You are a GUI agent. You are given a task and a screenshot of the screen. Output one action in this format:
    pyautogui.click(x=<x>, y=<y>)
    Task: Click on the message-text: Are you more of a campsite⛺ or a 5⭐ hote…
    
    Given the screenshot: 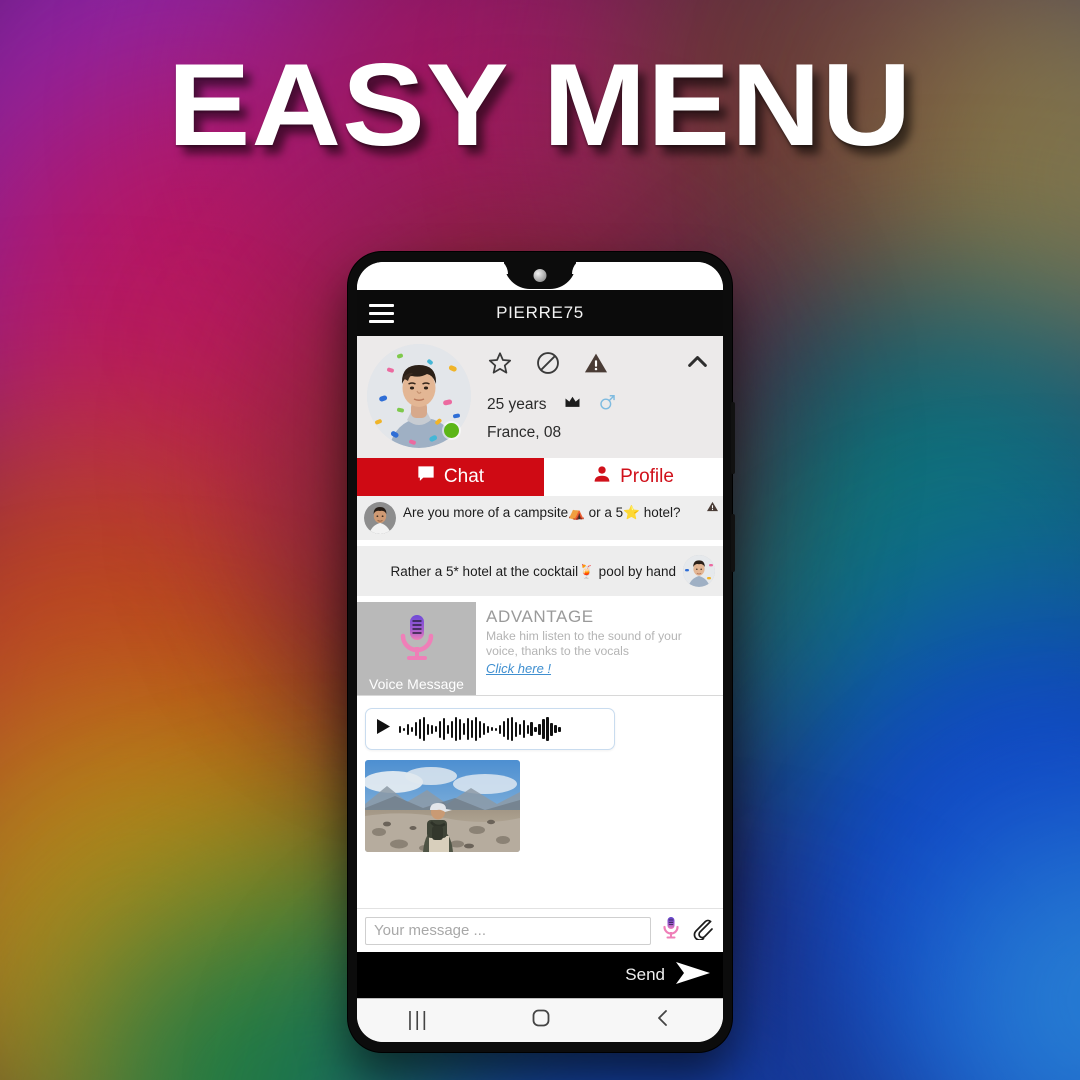 What is the action you would take?
    pyautogui.click(x=542, y=512)
    